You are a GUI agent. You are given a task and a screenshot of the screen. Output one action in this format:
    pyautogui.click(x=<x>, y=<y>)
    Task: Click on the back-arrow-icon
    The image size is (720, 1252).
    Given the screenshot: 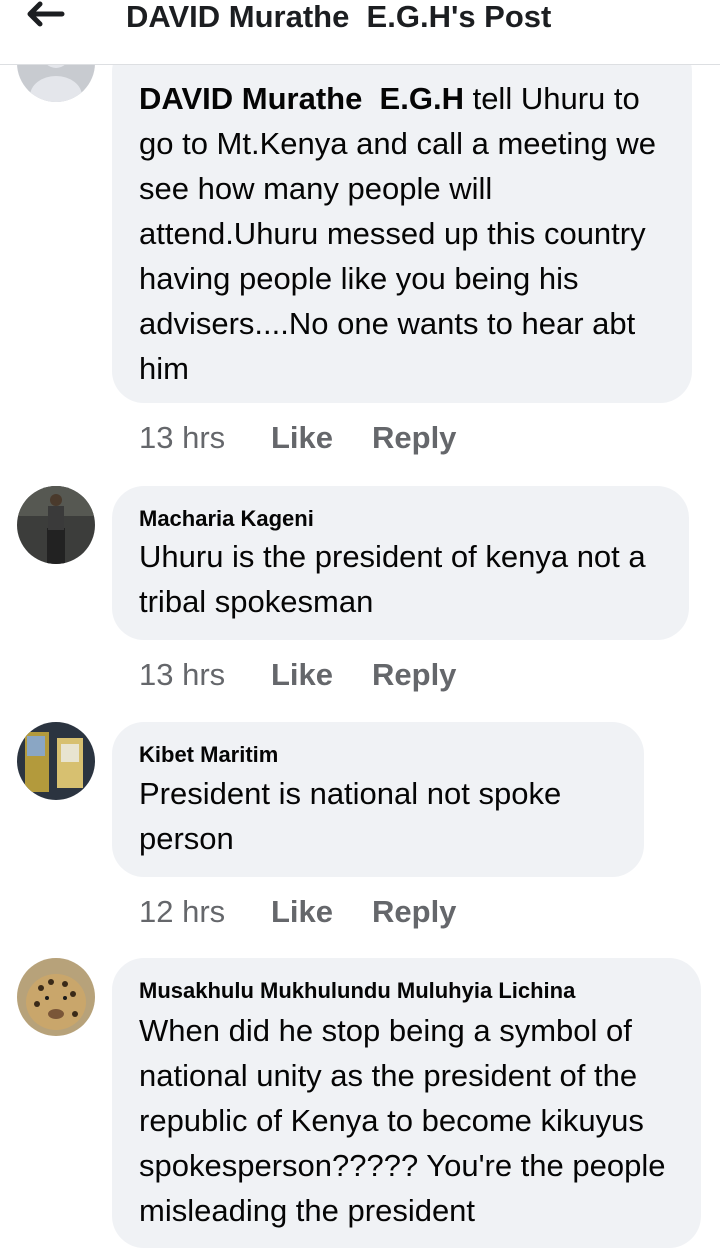 What is the action you would take?
    pyautogui.click(x=46, y=14)
    